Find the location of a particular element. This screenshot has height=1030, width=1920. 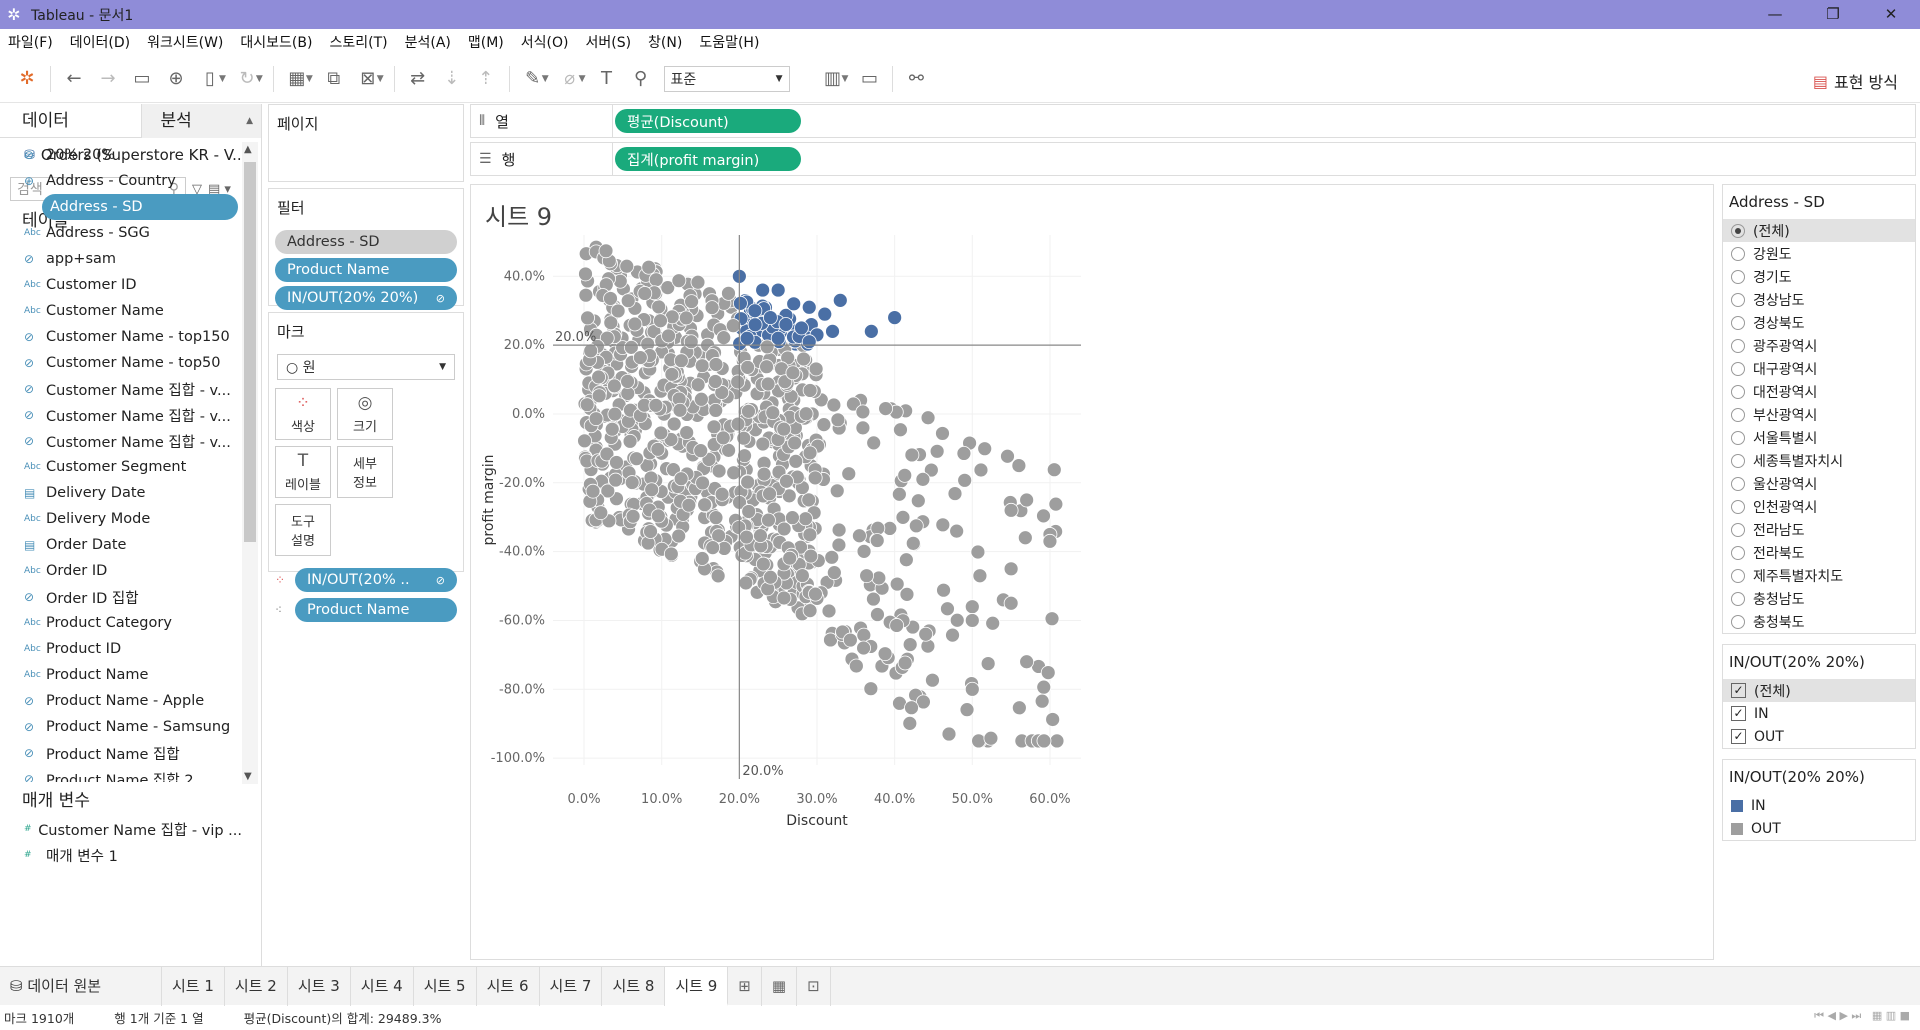

tab-datasource: ⛁ 데이터 원본 is located at coordinates (81, 986).